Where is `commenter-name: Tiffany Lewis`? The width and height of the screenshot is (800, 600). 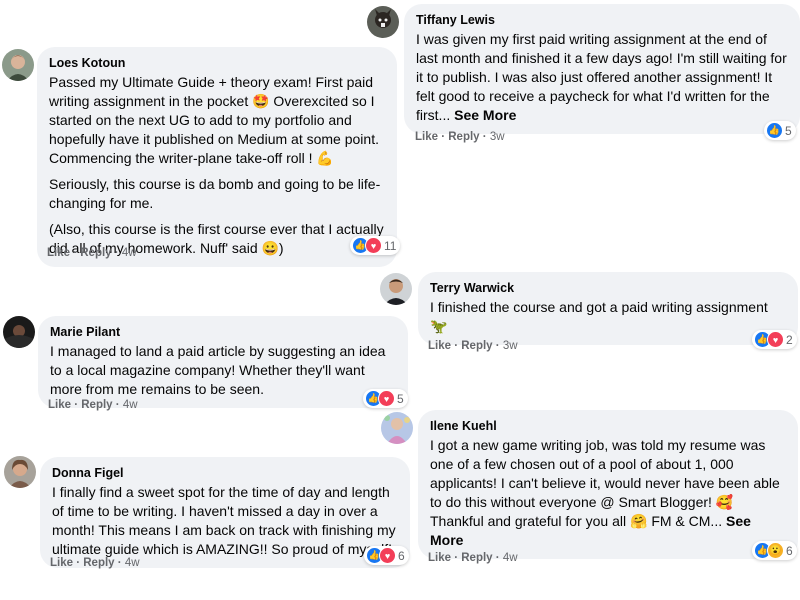
commenter-name: Tiffany Lewis is located at coordinates (602, 20).